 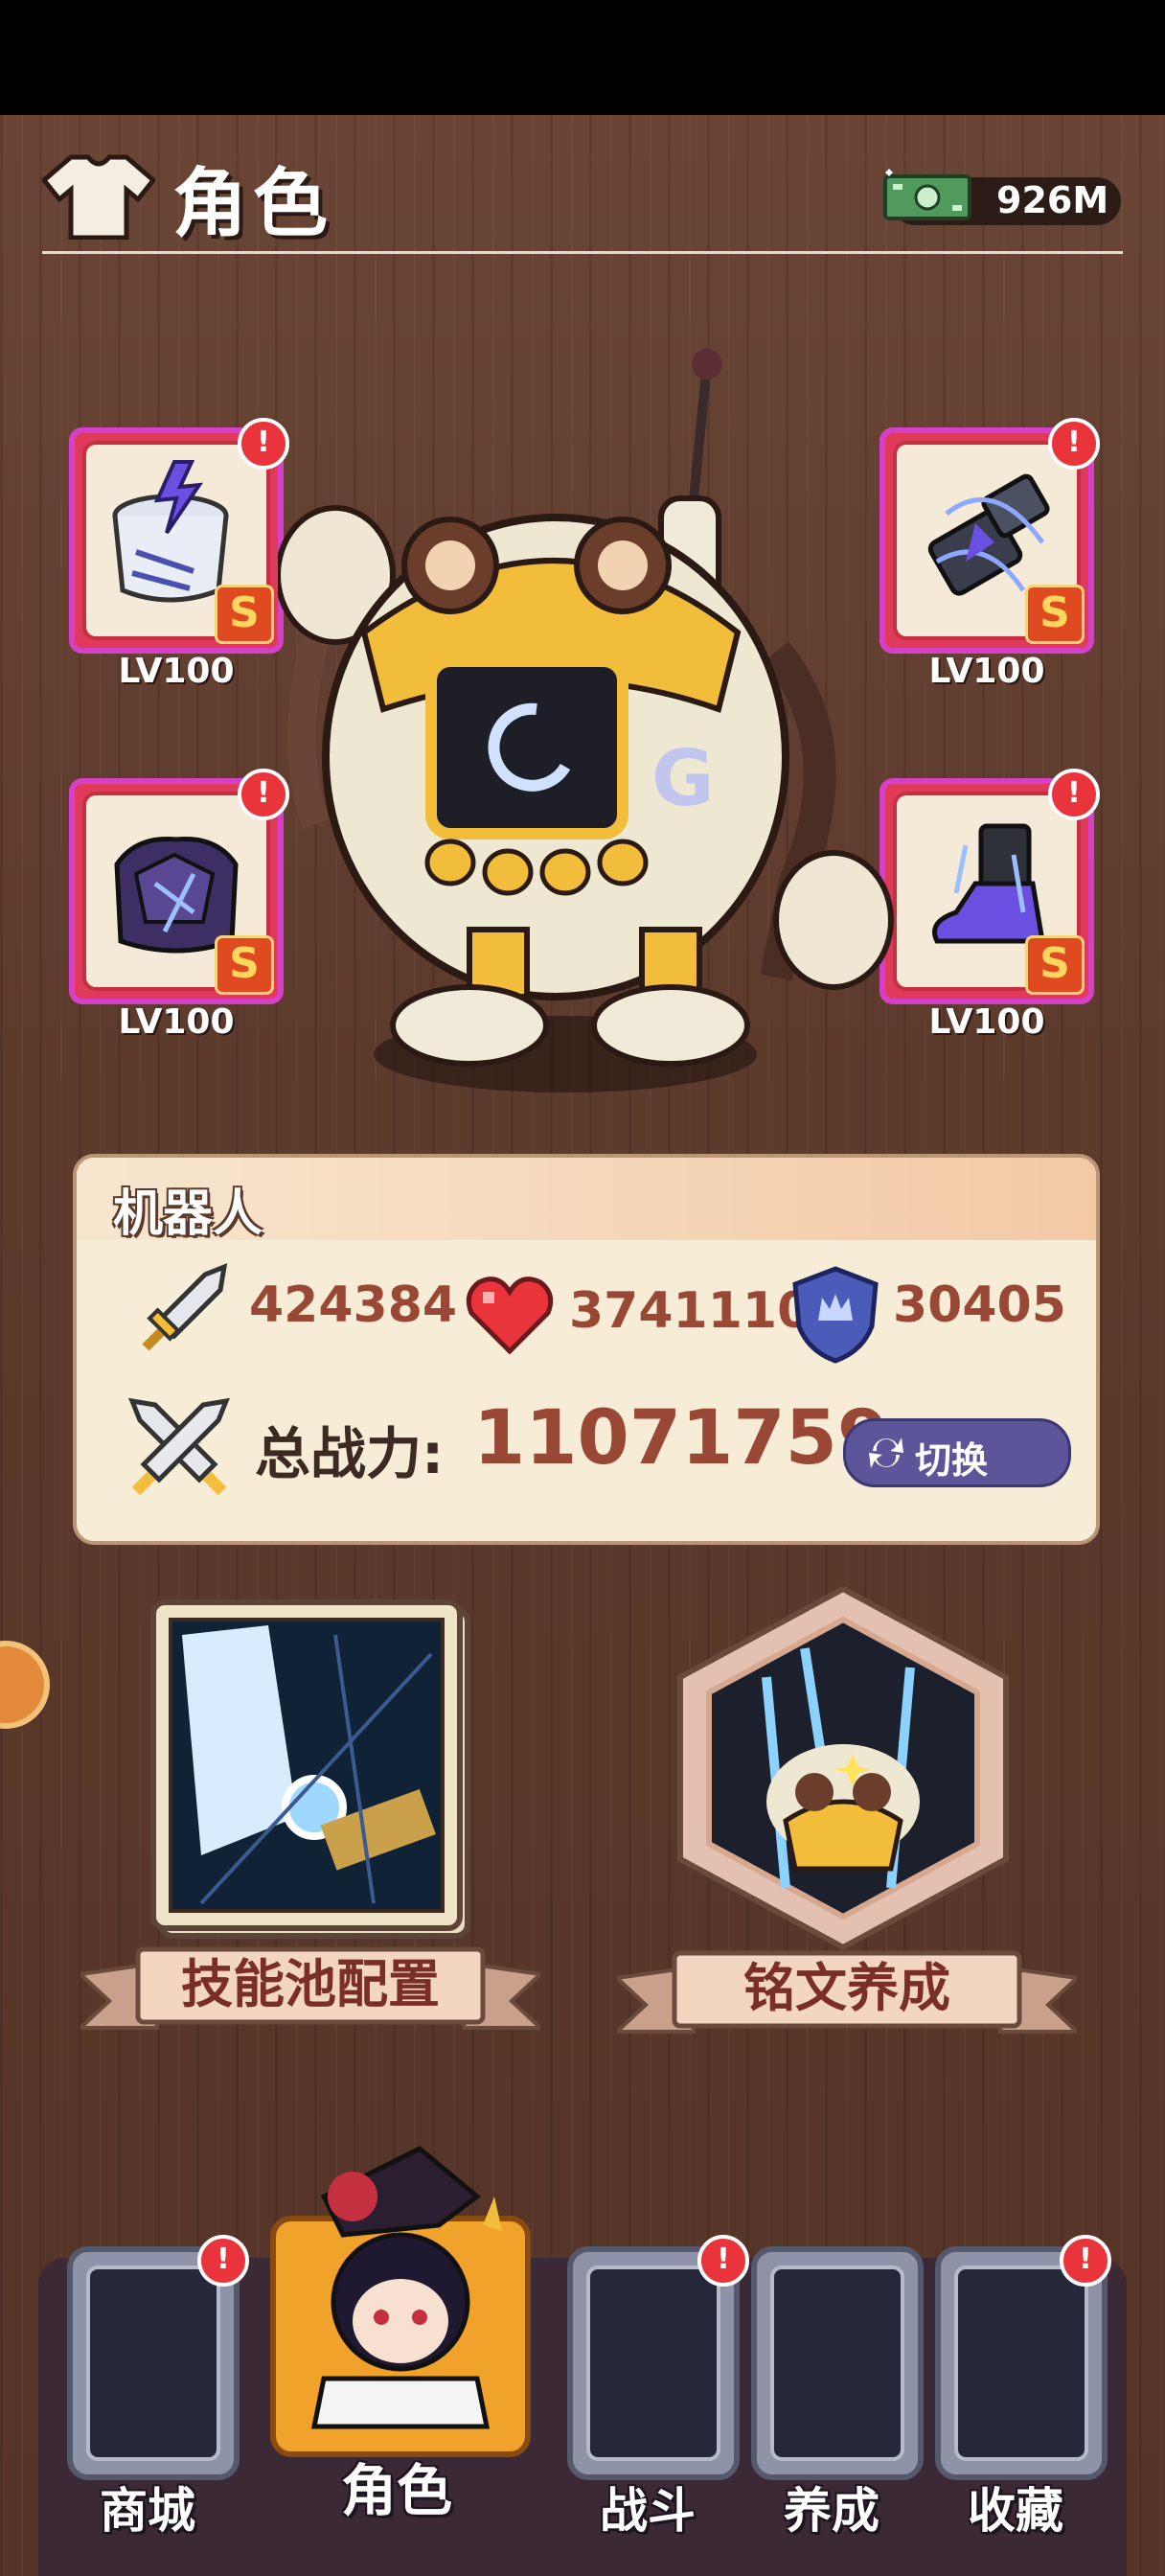 I want to click on equip-slot-top-left: S !, so click(x=179, y=536).